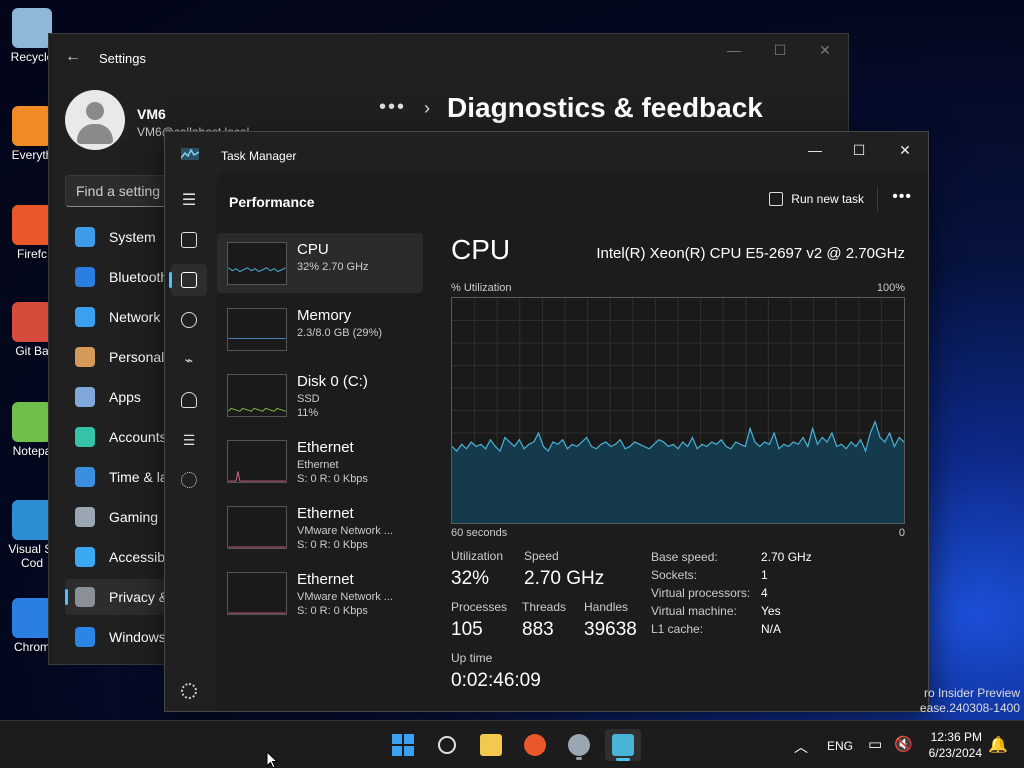 The image size is (1024, 768). Describe the element at coordinates (320, 329) in the screenshot. I see `resource-item: Memory 2.3/8.0 GB (29%)` at that location.